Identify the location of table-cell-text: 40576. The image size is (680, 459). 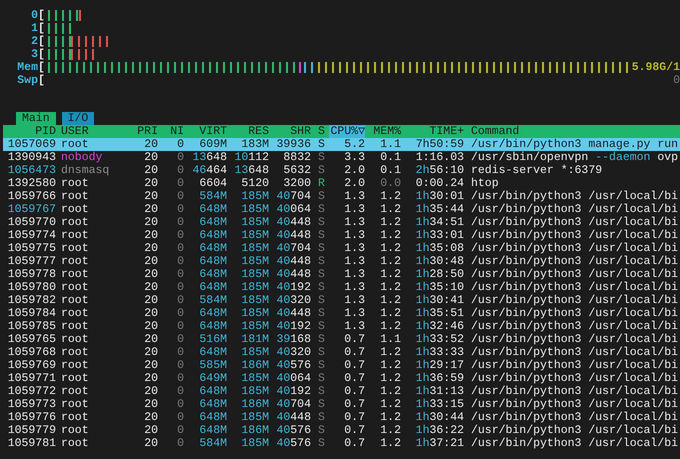
(293, 430).